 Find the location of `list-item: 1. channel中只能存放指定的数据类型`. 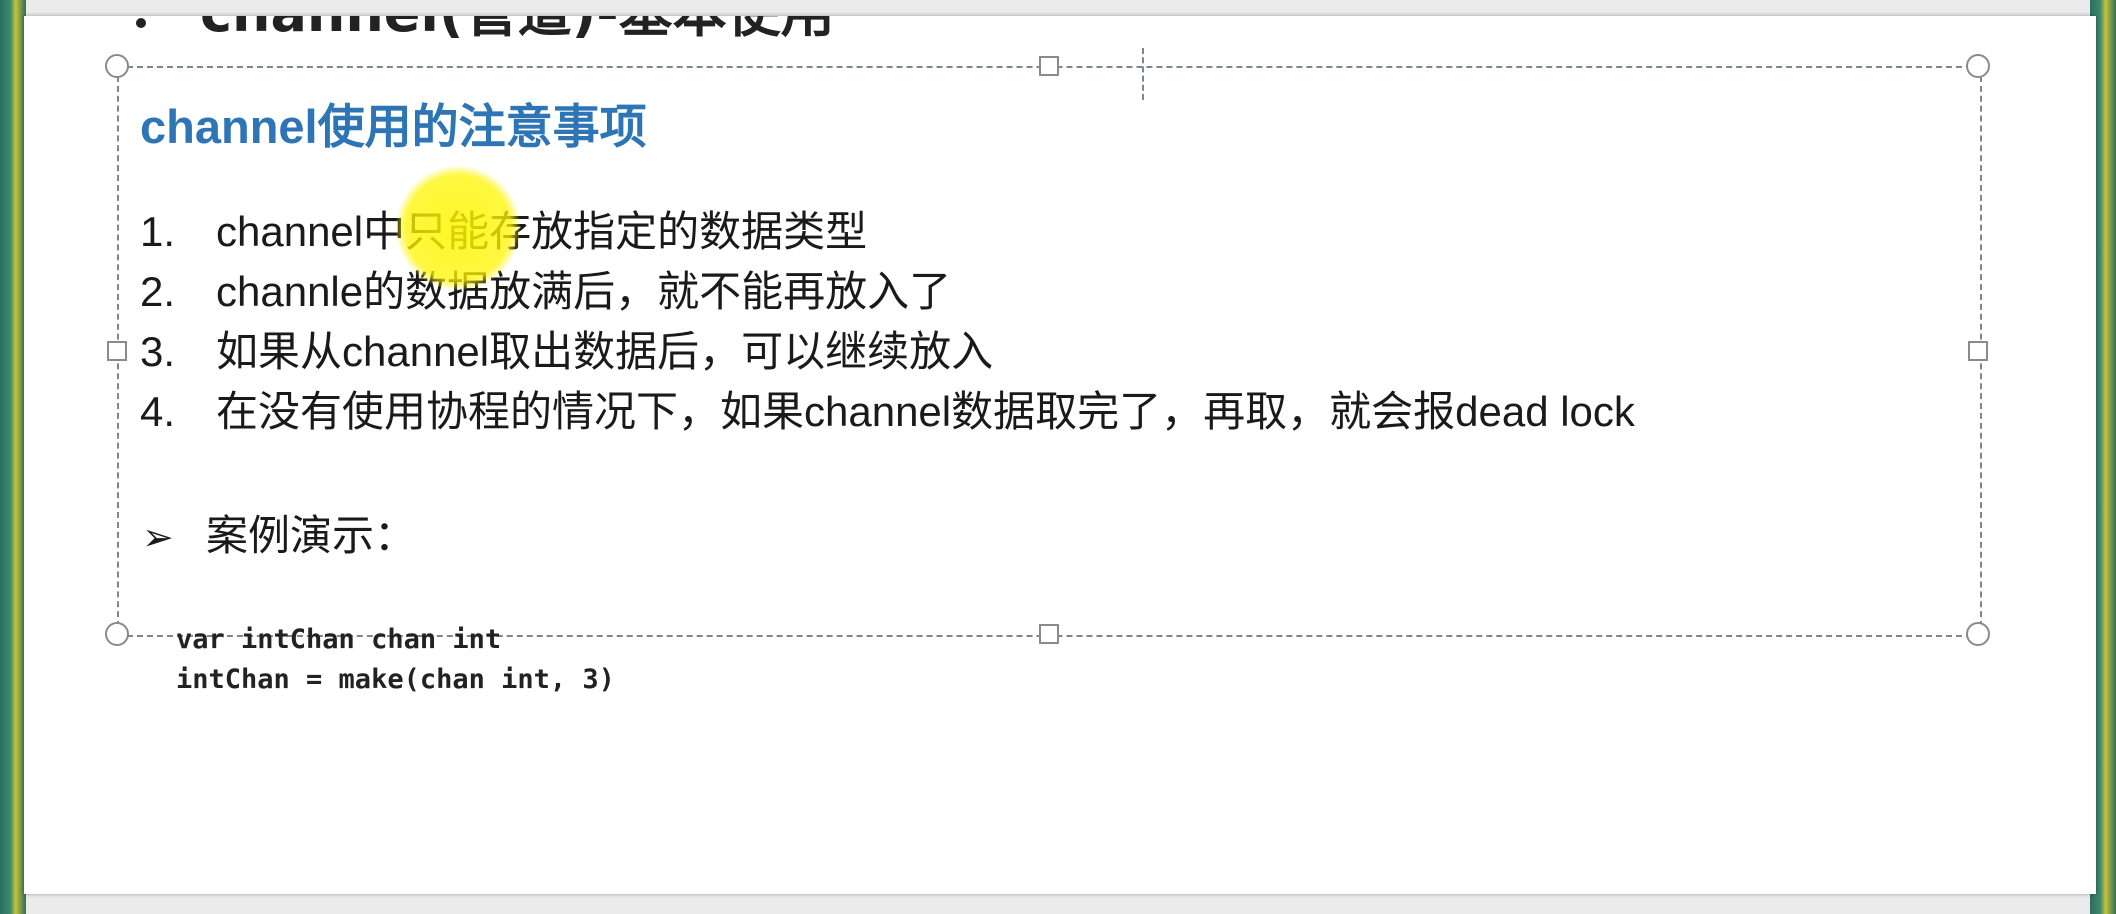

list-item: 1. channel中只能存放指定的数据类型 is located at coordinates (887, 232).